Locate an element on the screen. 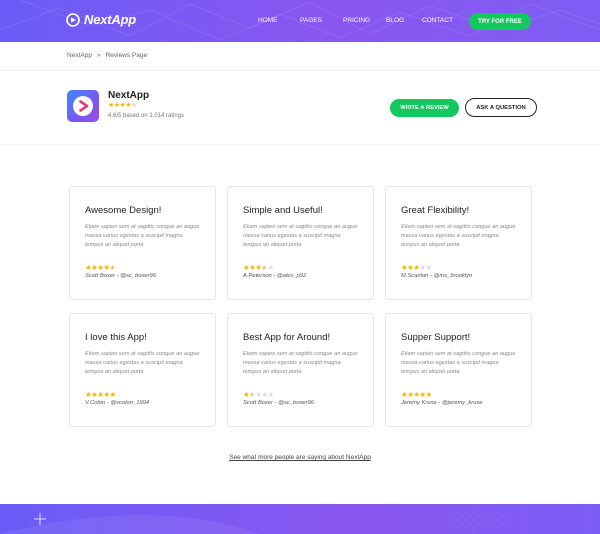  app-icon is located at coordinates (83, 106).